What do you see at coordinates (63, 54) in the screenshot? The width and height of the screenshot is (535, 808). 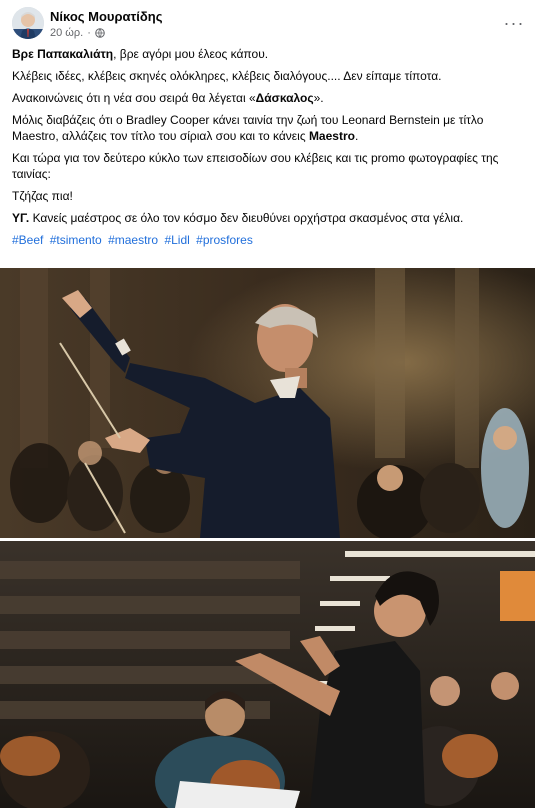 I see `post-text-bold: Βρε Παπακαλιάτη` at bounding box center [63, 54].